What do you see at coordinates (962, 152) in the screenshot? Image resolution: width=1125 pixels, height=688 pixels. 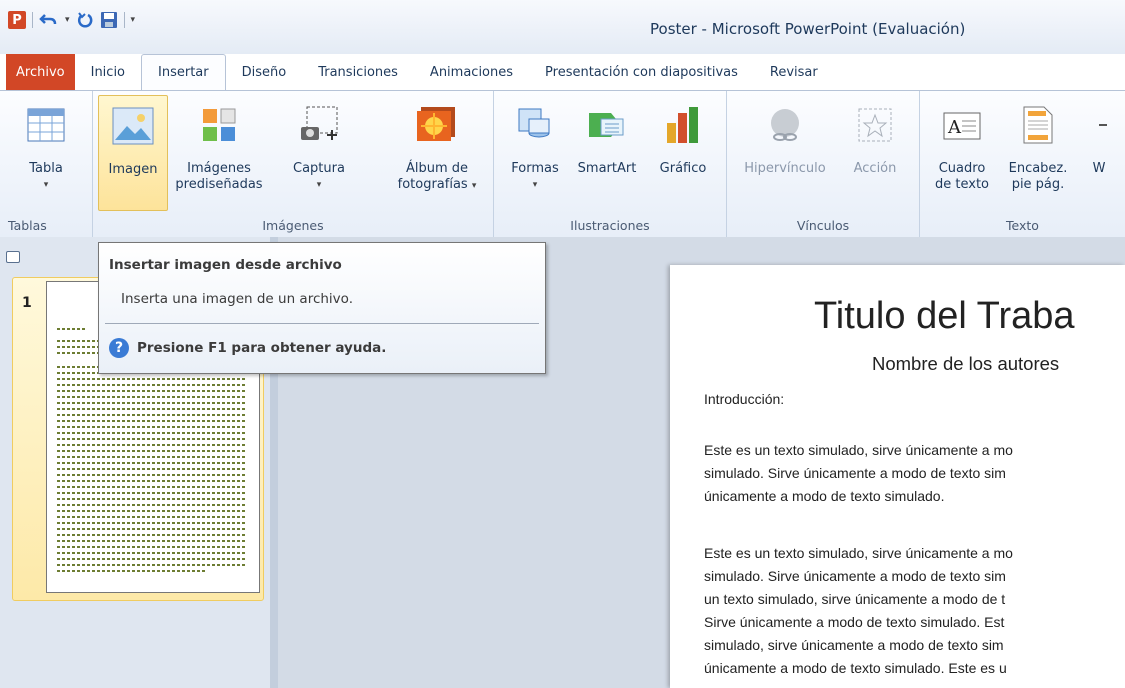 I see `cuadro-texto-button: A Cuadro de texto` at bounding box center [962, 152].